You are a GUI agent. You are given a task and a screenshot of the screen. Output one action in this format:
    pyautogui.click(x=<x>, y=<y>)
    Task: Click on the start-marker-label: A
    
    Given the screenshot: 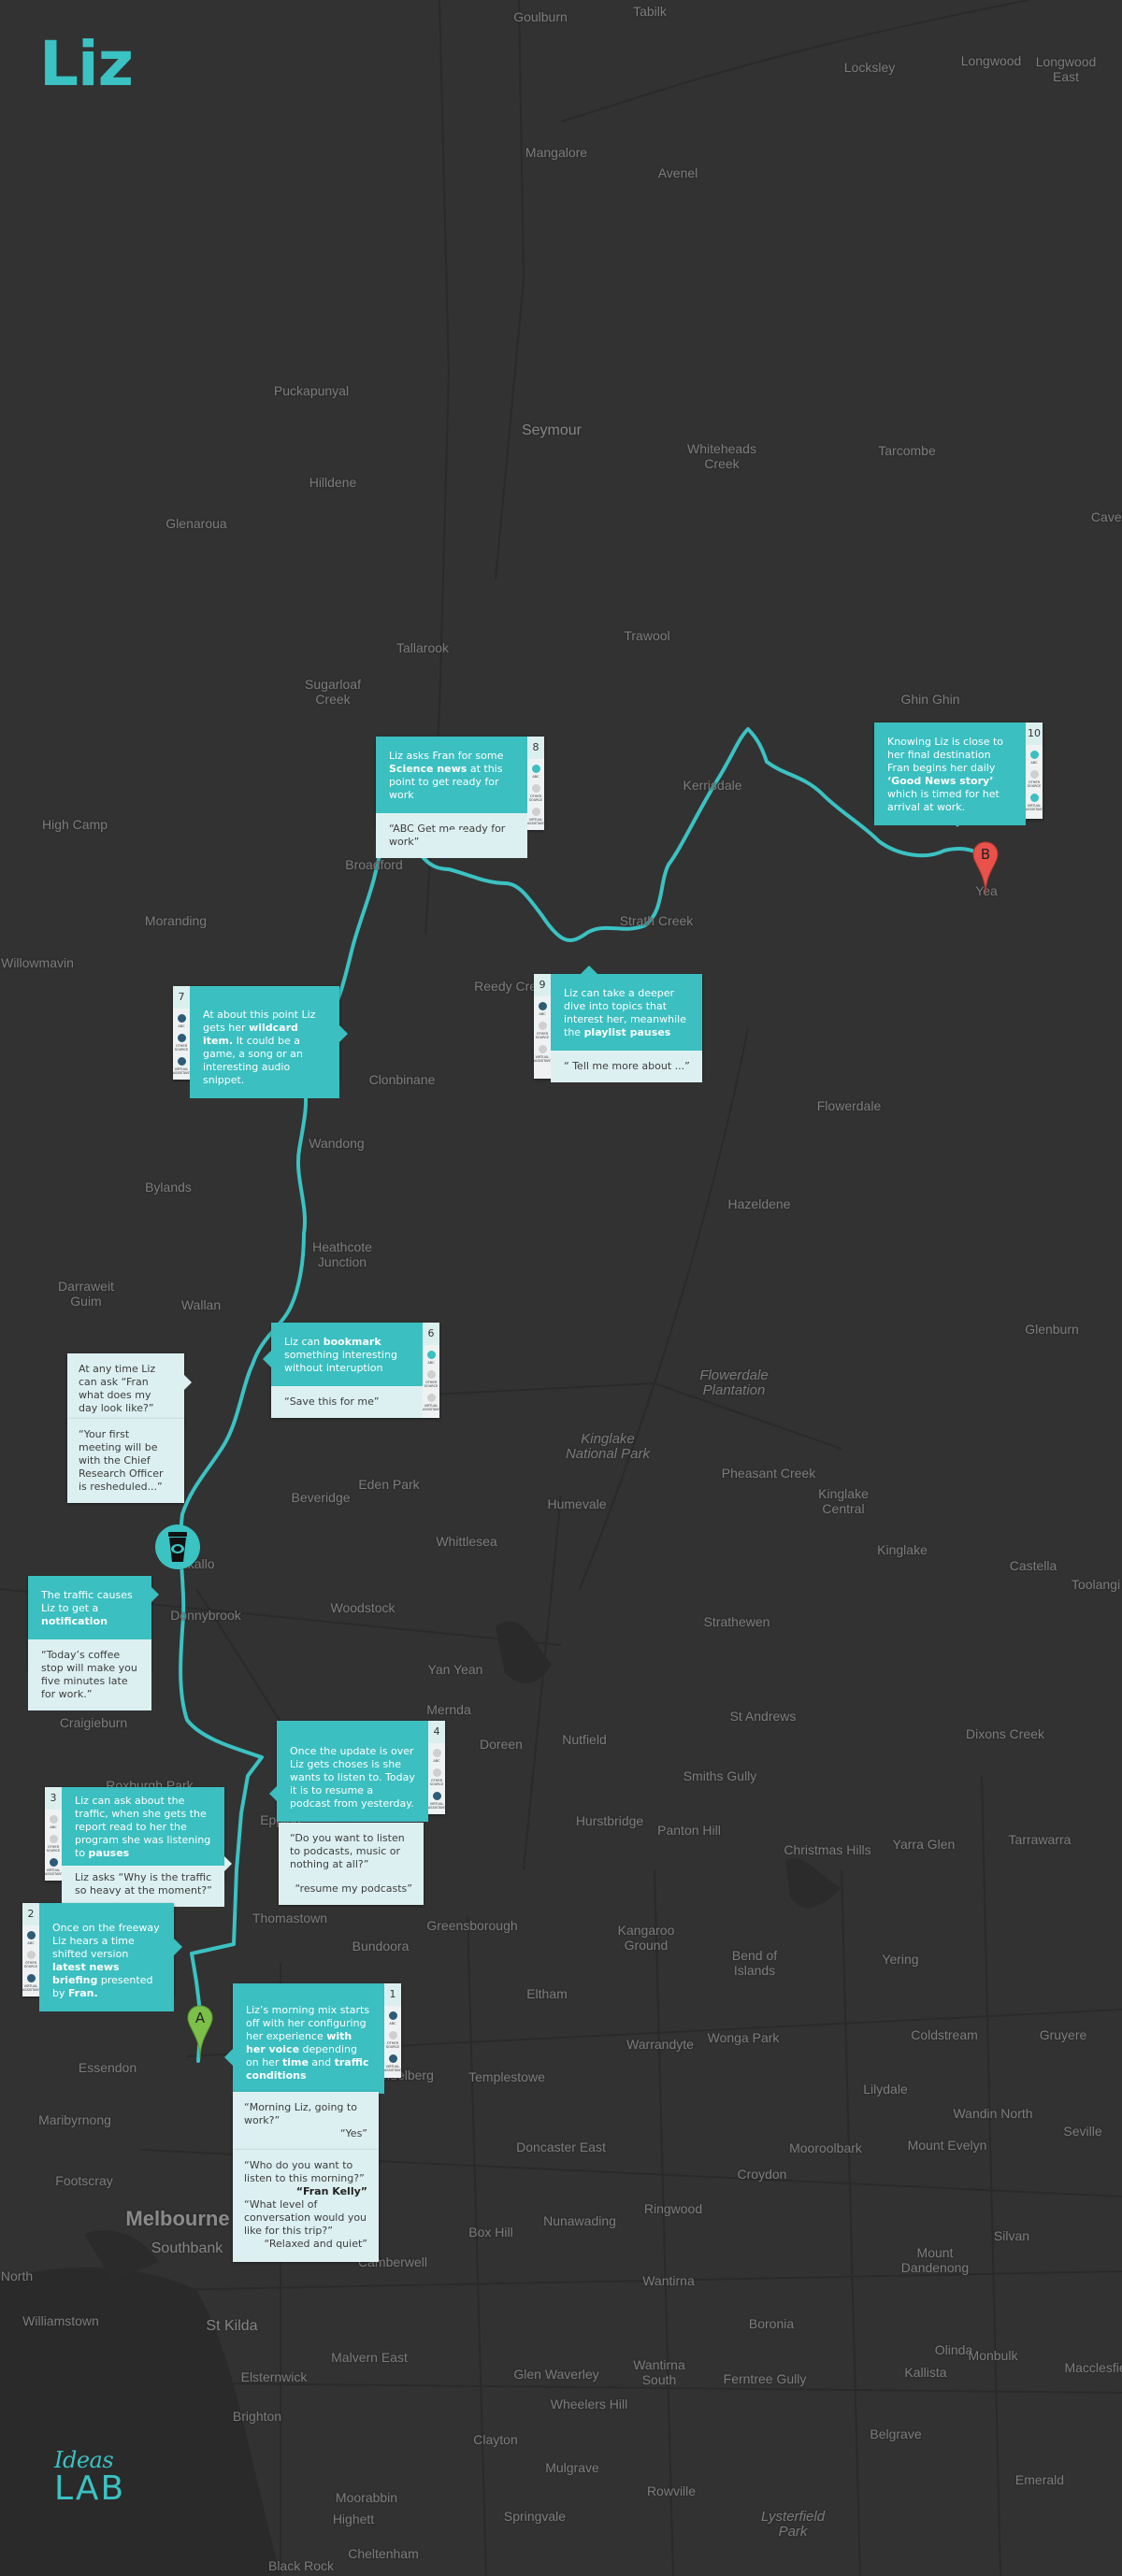 What is the action you would take?
    pyautogui.click(x=200, y=2018)
    